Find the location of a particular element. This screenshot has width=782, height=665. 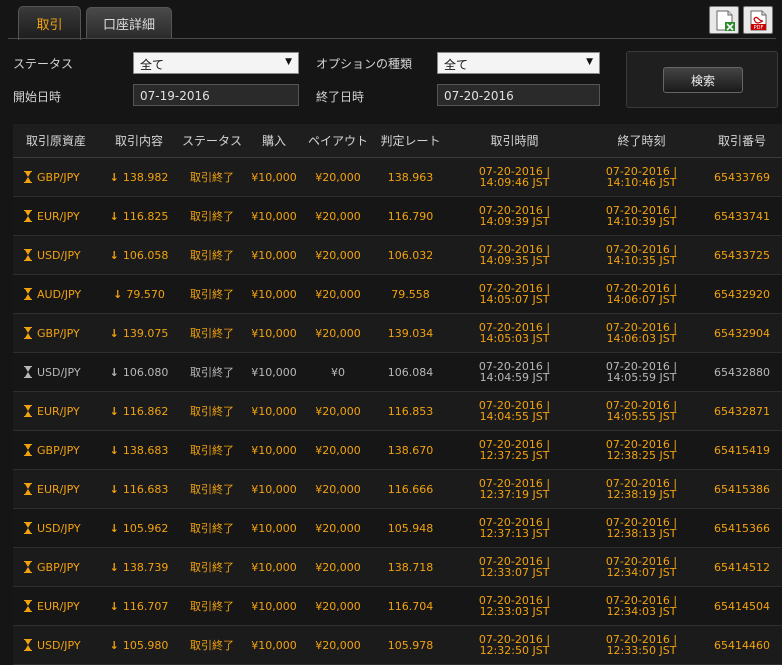

end-date-field: 07-20-2016 is located at coordinates (518, 95).